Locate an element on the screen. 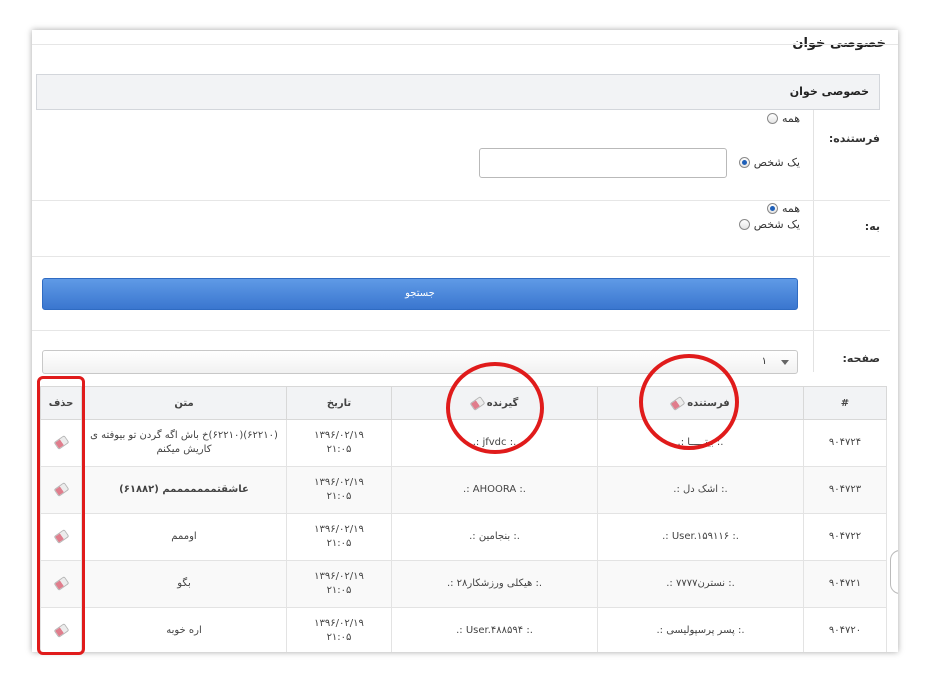  chevron-down-icon is located at coordinates (785, 362).